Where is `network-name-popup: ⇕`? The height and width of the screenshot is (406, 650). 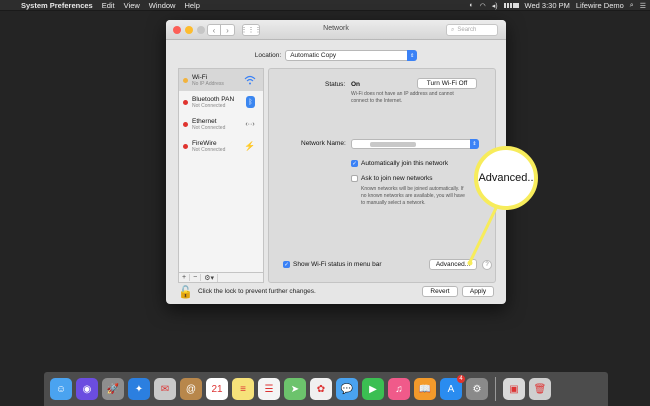 network-name-popup: ⇕ is located at coordinates (415, 144).